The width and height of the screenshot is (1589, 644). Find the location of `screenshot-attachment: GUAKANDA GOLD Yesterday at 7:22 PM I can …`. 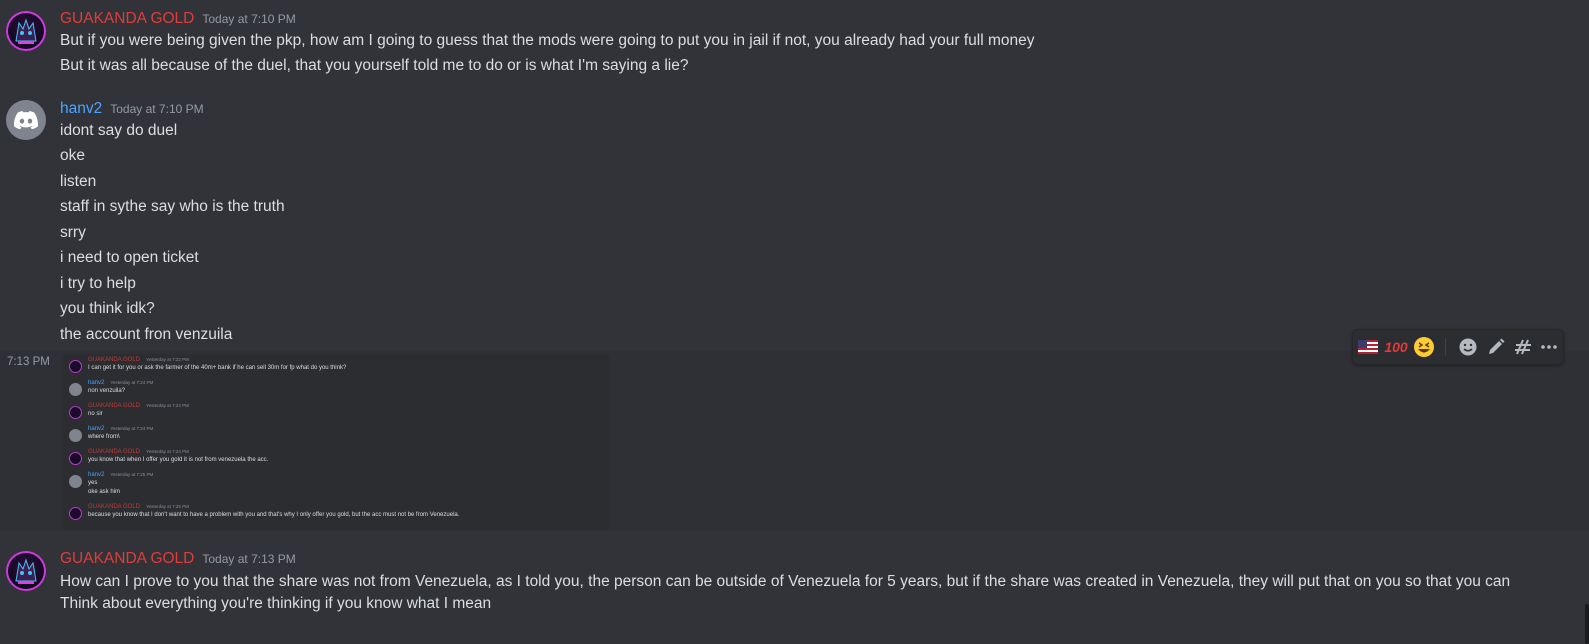

screenshot-attachment: GUAKANDA GOLD Yesterday at 7:22 PM I can … is located at coordinates (336, 442).